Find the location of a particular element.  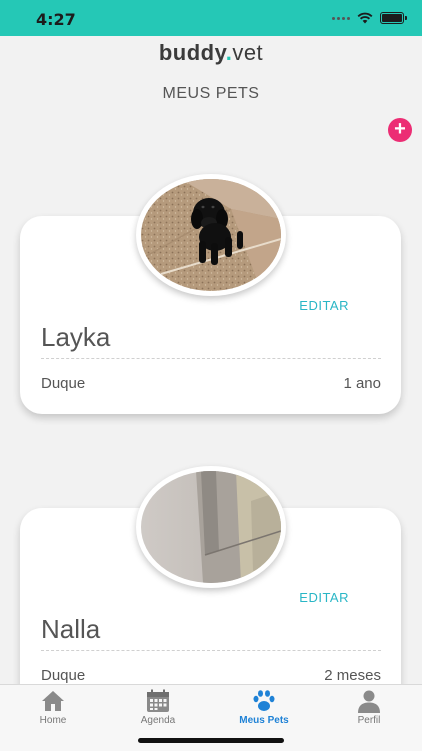

pet-age: 2 meses is located at coordinates (352, 675).